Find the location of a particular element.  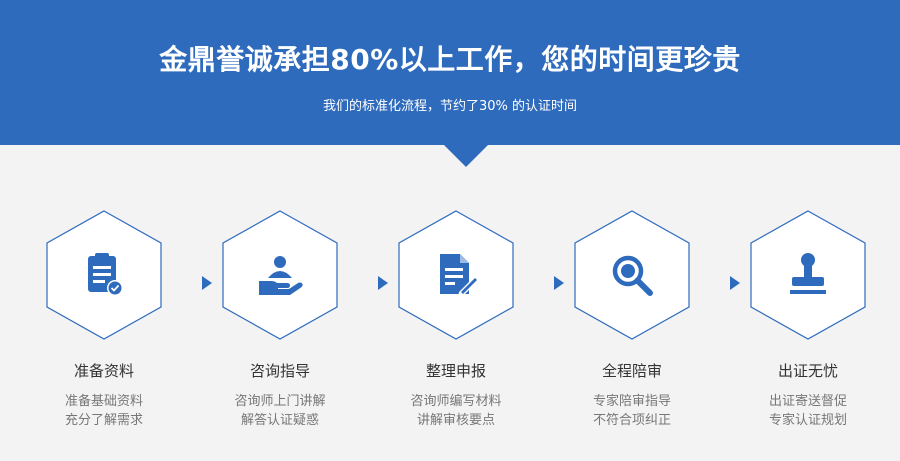

clipboard-check-icon is located at coordinates (104, 275).